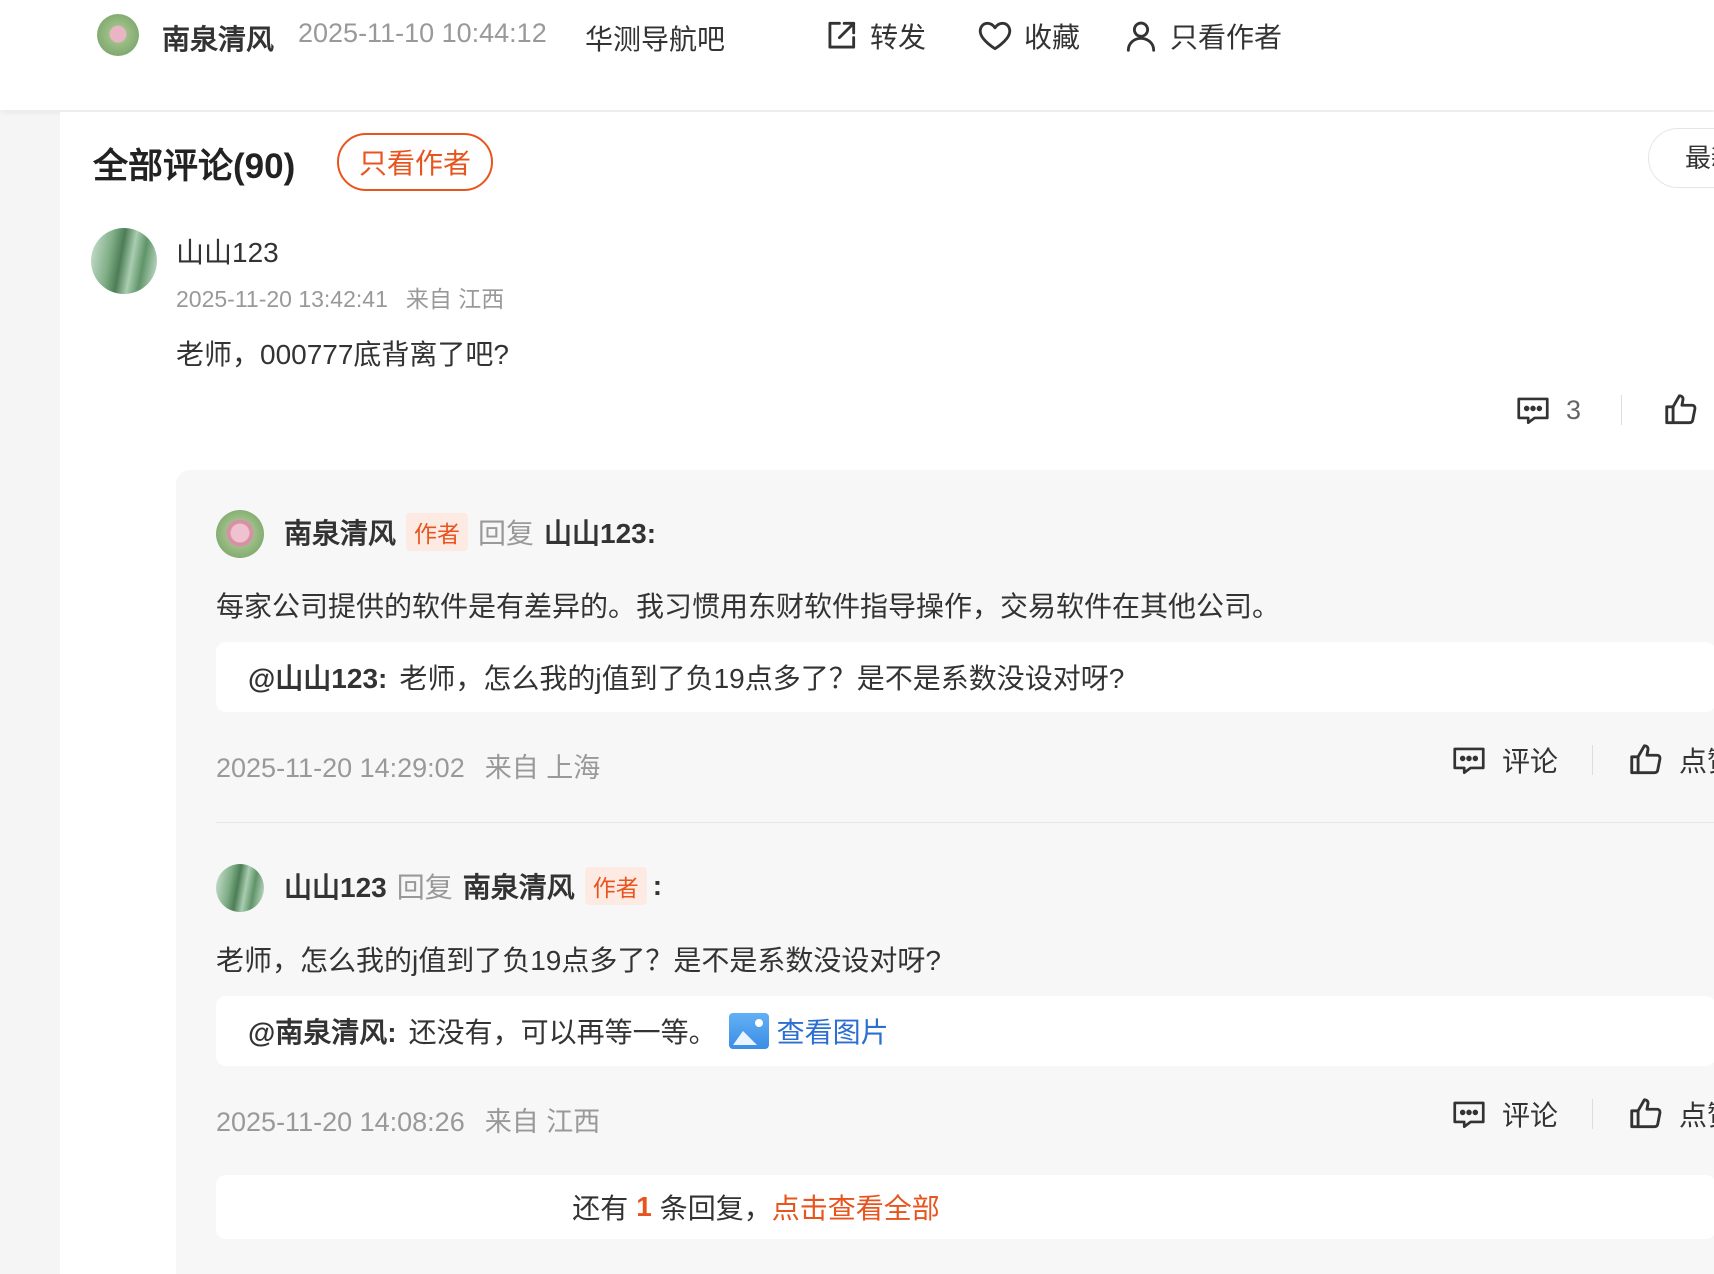 The image size is (1714, 1274). What do you see at coordinates (1226, 37) in the screenshot?
I see `author-only-label: 只看作者` at bounding box center [1226, 37].